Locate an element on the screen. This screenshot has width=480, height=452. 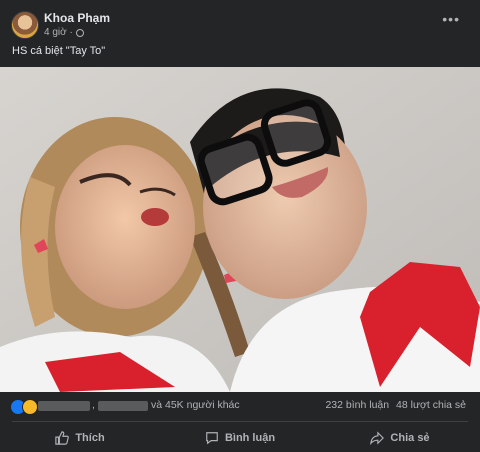
comment-button: Bình luận is located at coordinates (240, 438).